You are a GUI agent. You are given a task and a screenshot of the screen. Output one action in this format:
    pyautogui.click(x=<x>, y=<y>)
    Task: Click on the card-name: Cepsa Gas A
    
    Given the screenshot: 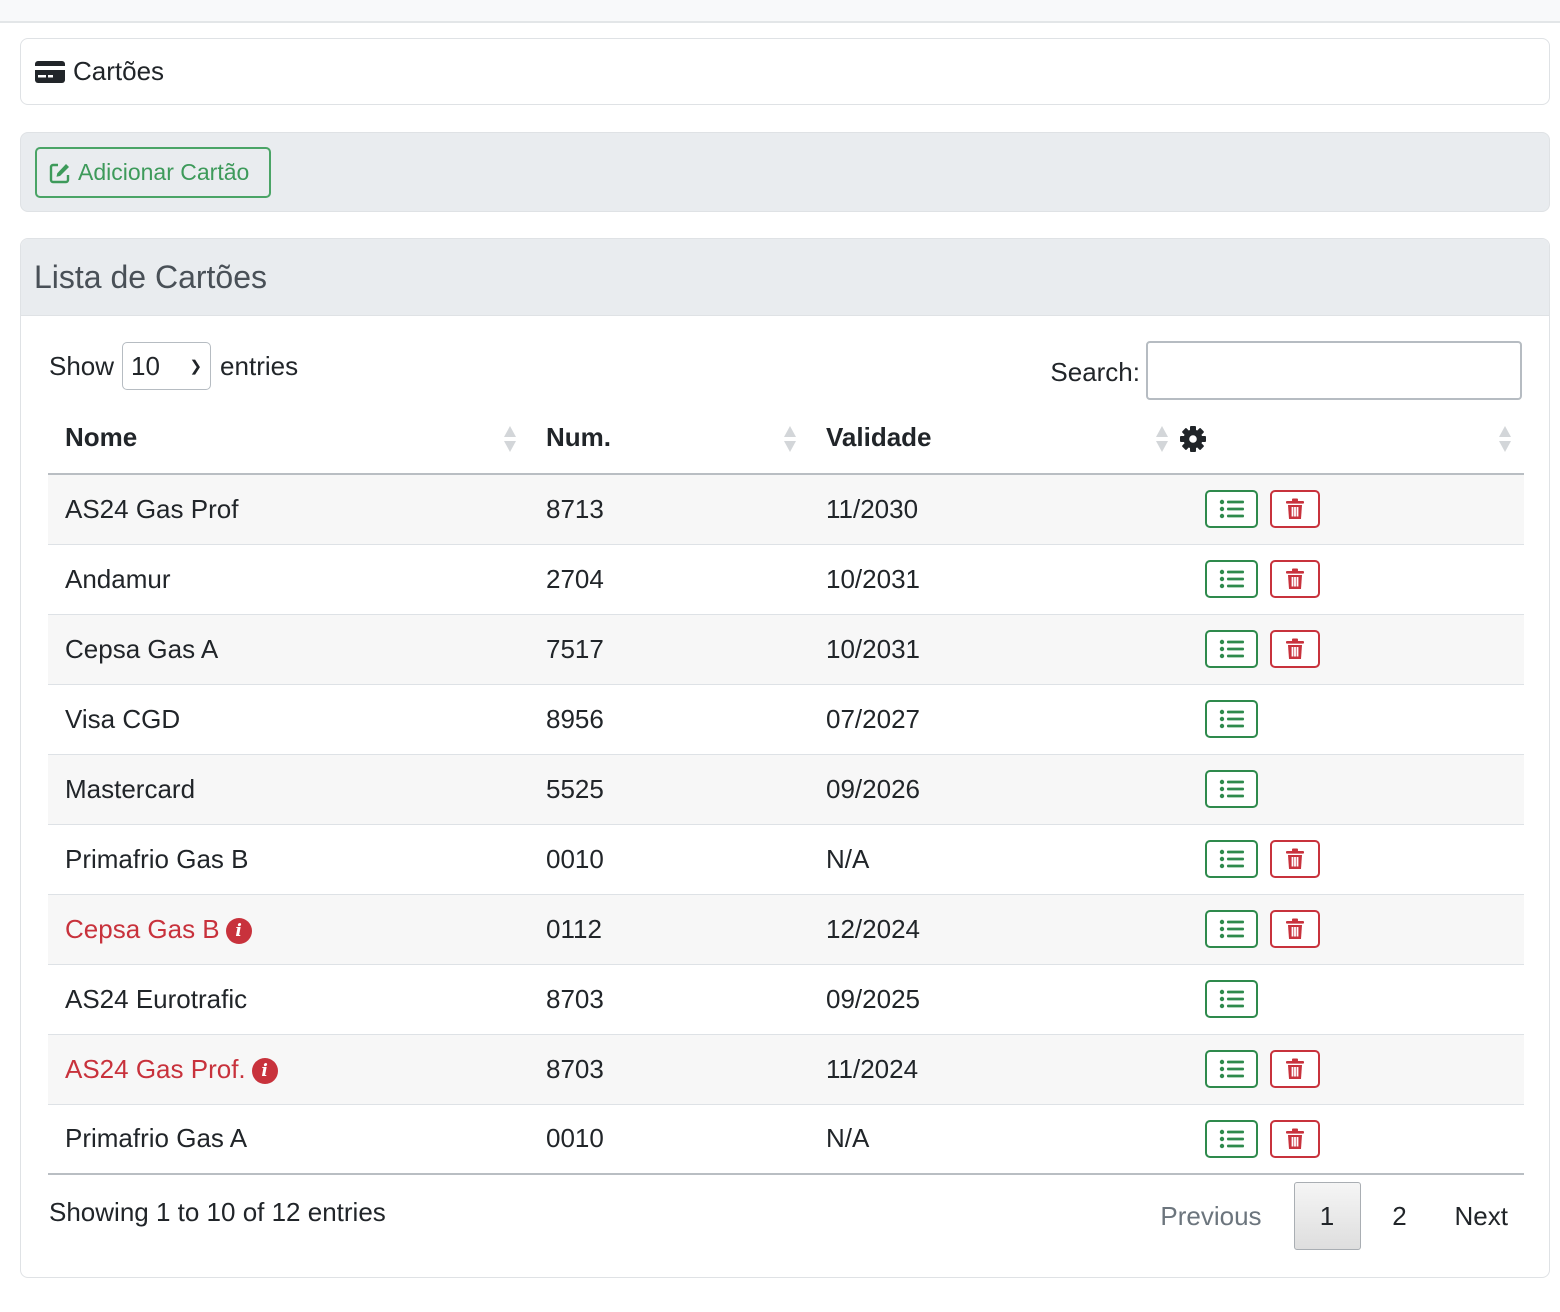 What is the action you would take?
    pyautogui.click(x=142, y=648)
    